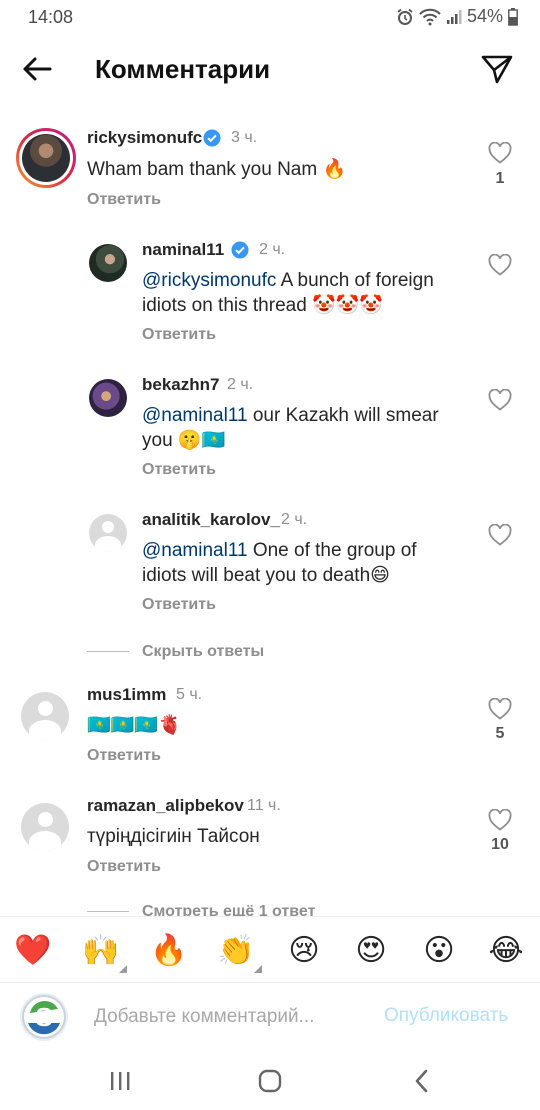  I want to click on comment-time: 5 ч., so click(189, 694).